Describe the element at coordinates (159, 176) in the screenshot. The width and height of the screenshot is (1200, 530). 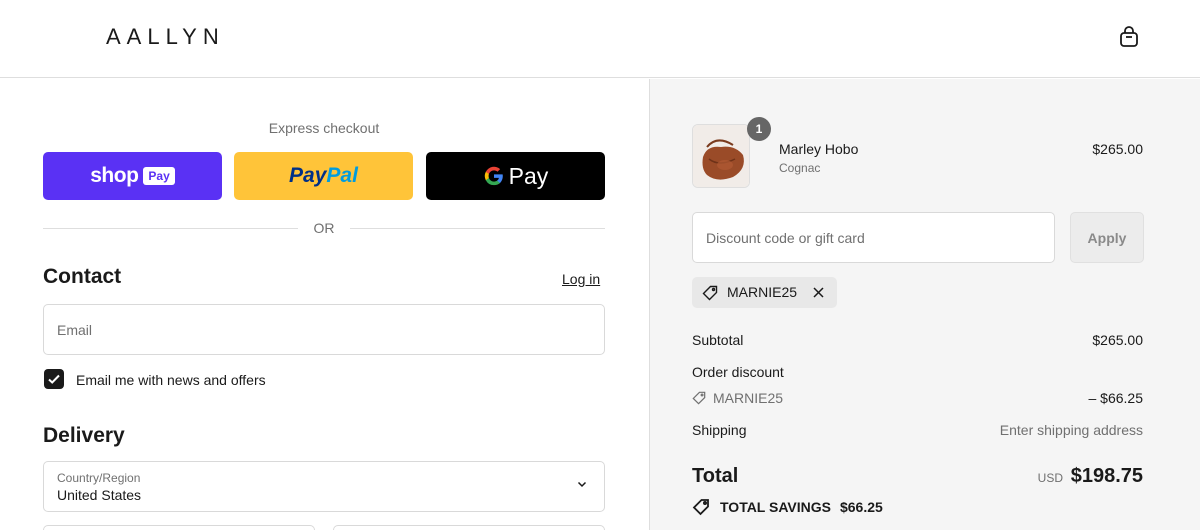
I see `shop-pay-badge: Pay` at that location.